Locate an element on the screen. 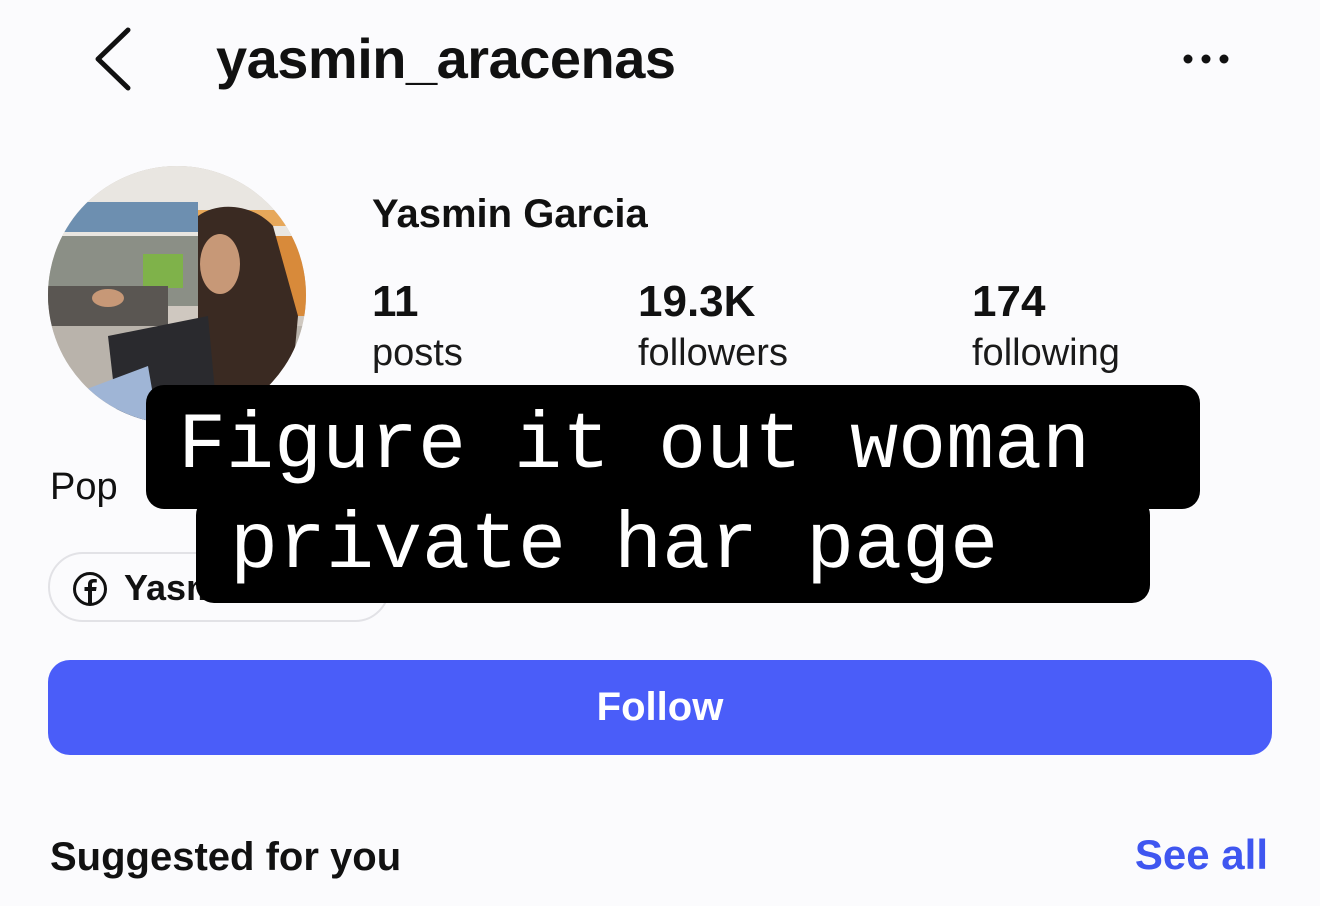 This screenshot has height=906, width=1320. caption-overlay-line-1: Figure it out woman is located at coordinates (673, 447).